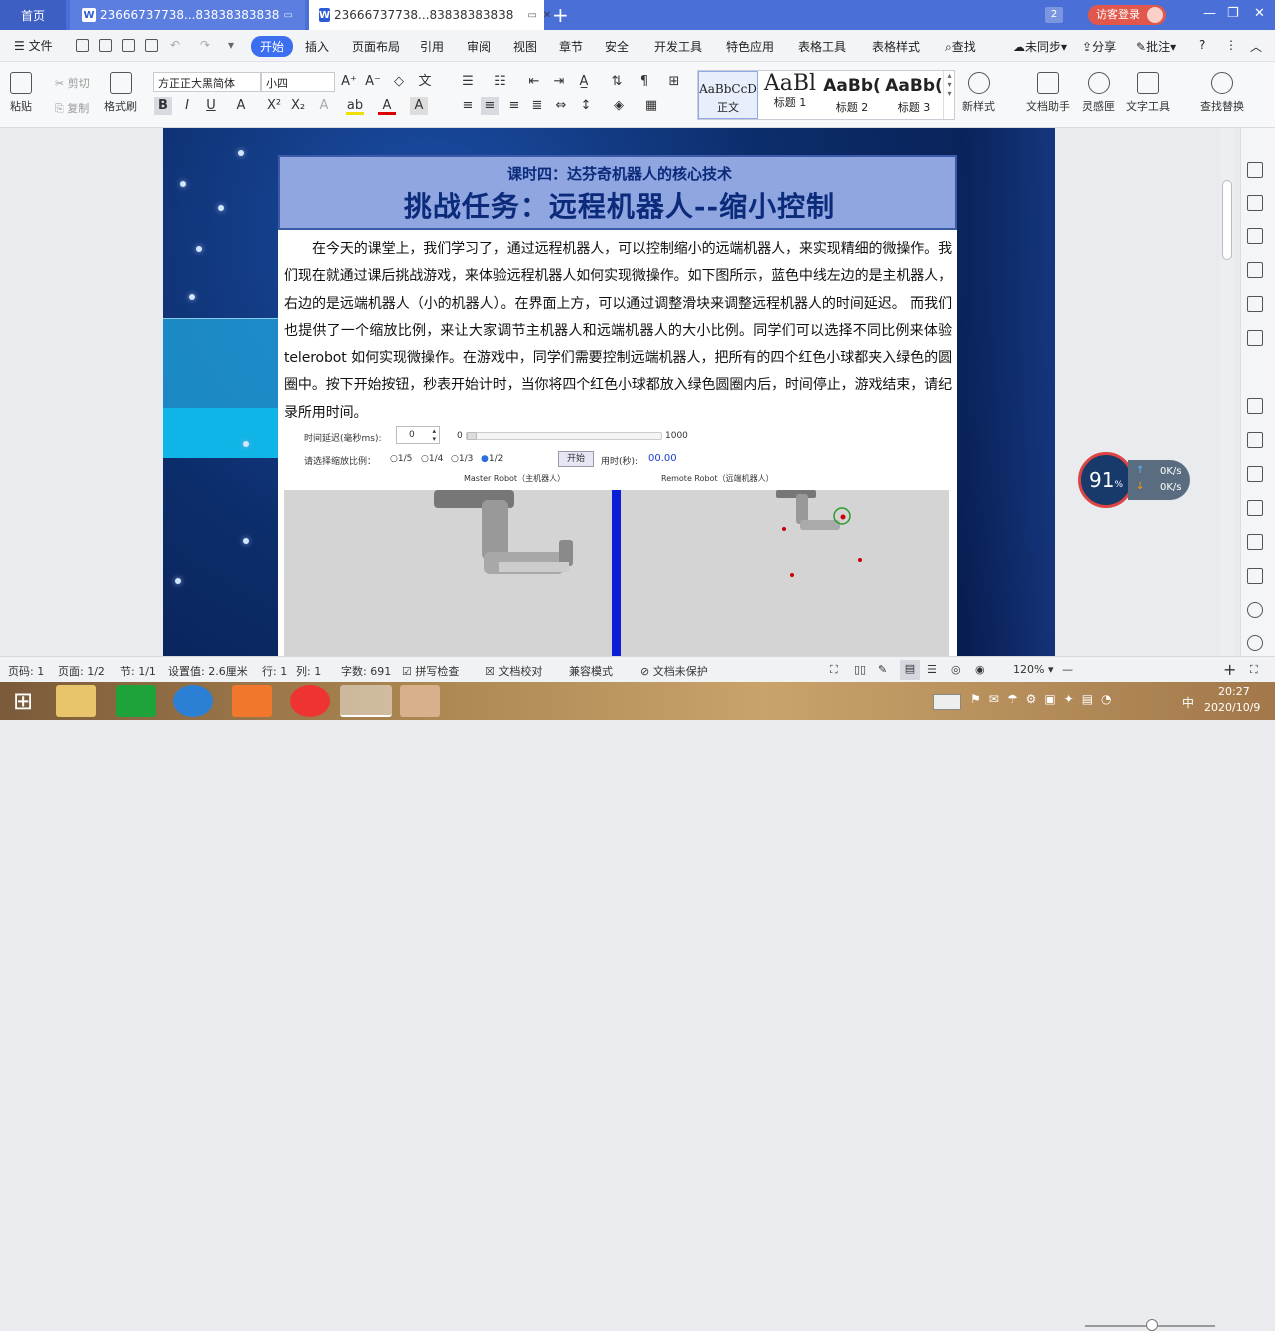  I want to click on spell-check-button: ☑ 拼写检查, so click(430, 671).